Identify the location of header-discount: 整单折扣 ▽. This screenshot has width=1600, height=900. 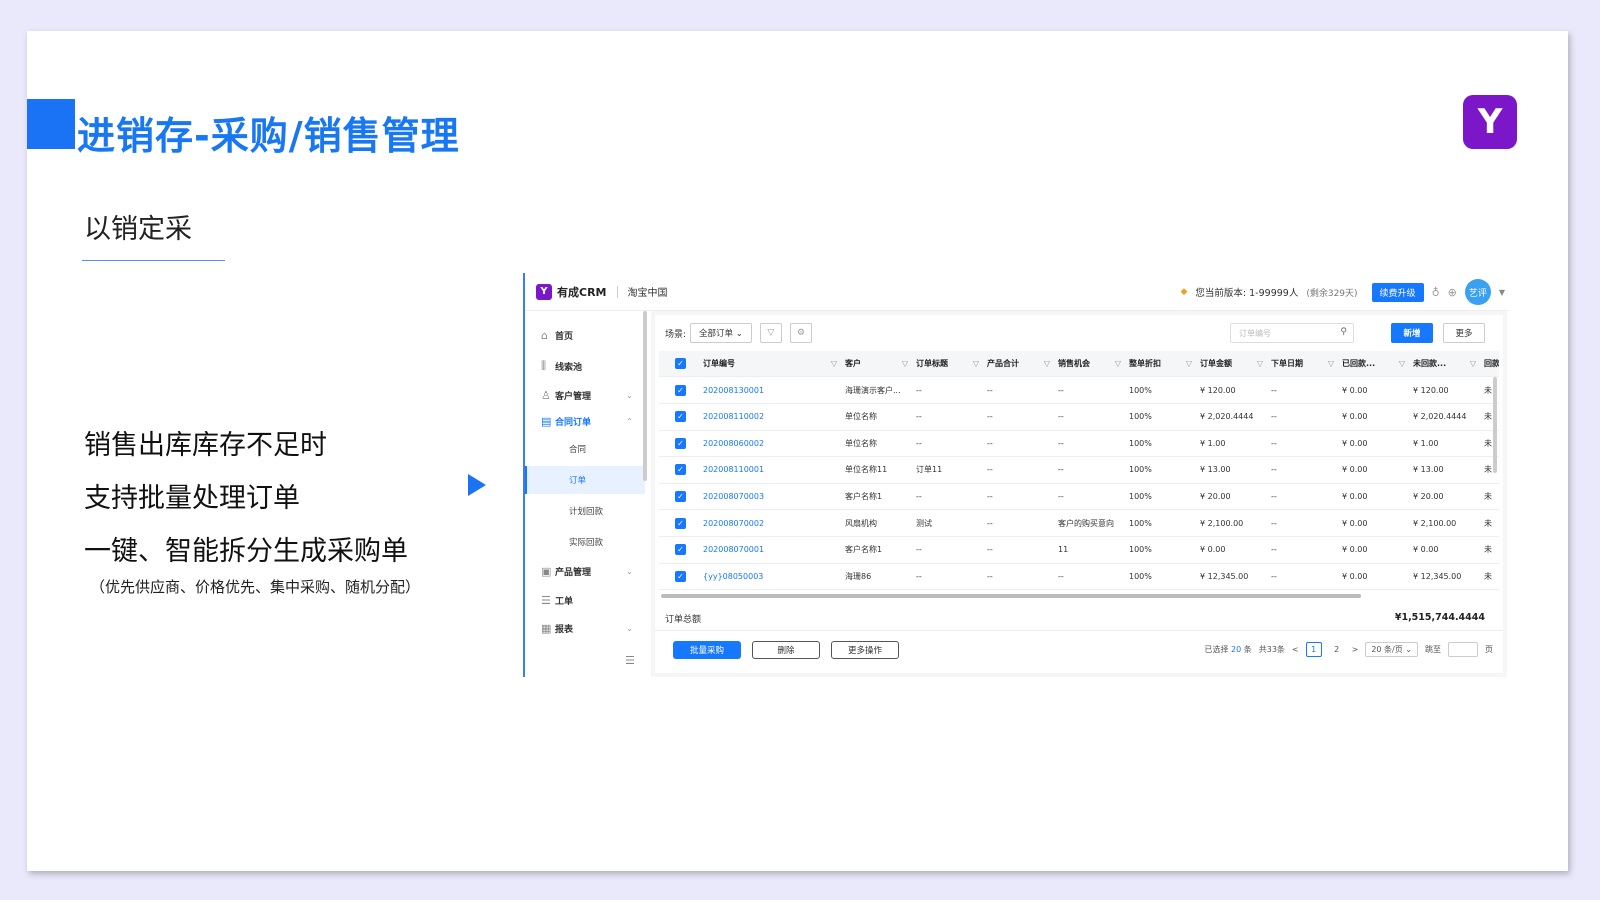
(1160, 363).